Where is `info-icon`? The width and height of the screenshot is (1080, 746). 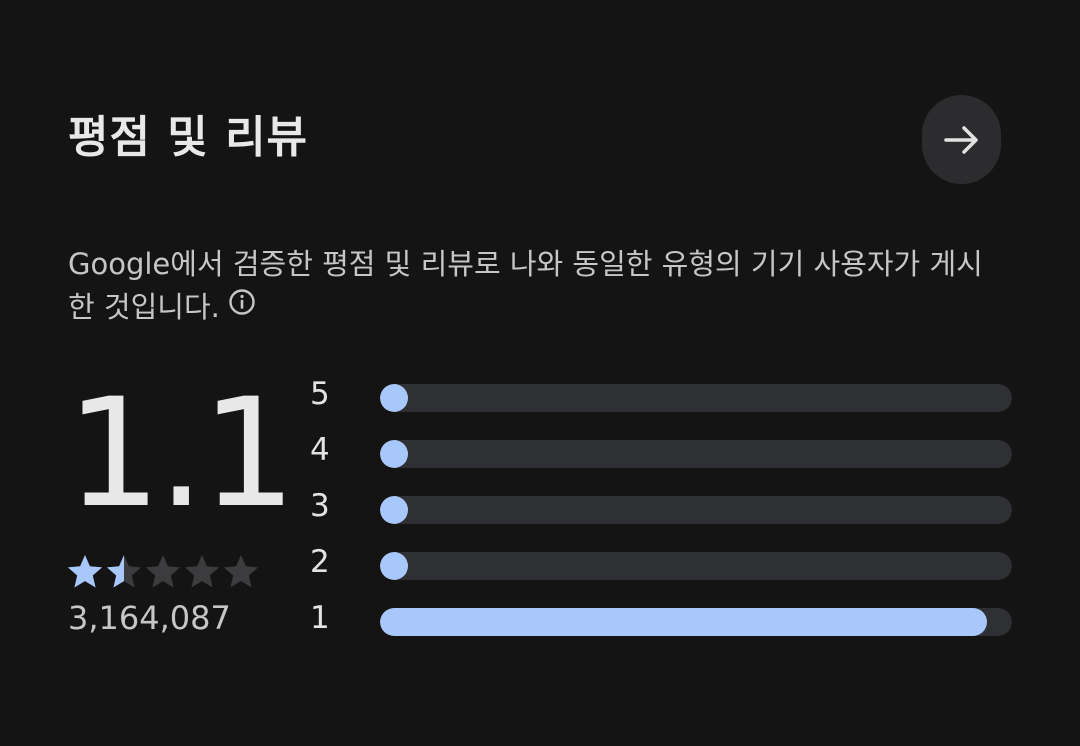 info-icon is located at coordinates (242, 306).